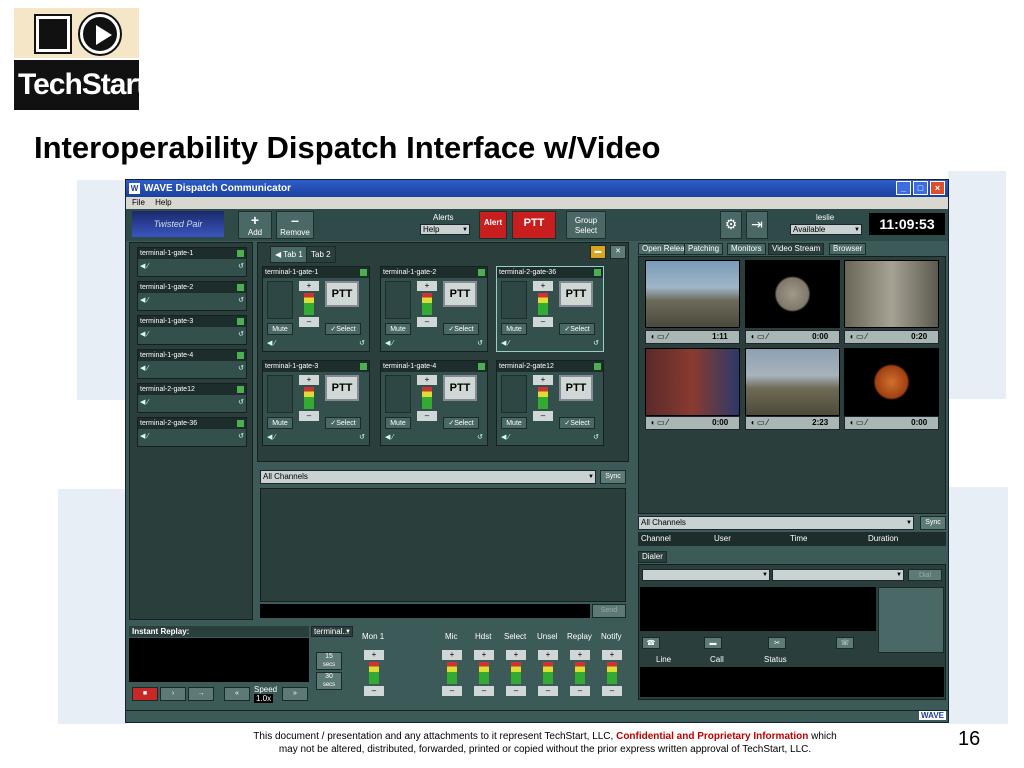 Image resolution: width=1024 pixels, height=768 pixels. I want to click on tab-2: Tab 2, so click(321, 254).